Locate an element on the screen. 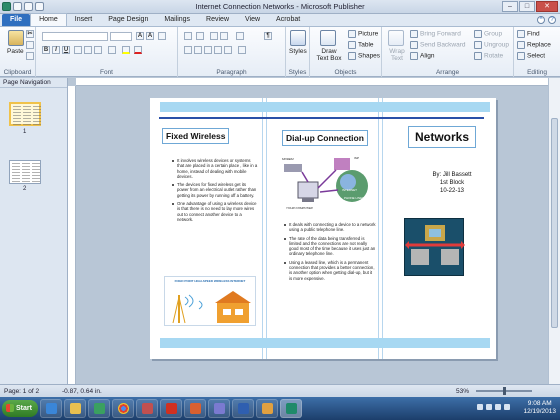  taskbar-acrobat-button is located at coordinates (171, 408).